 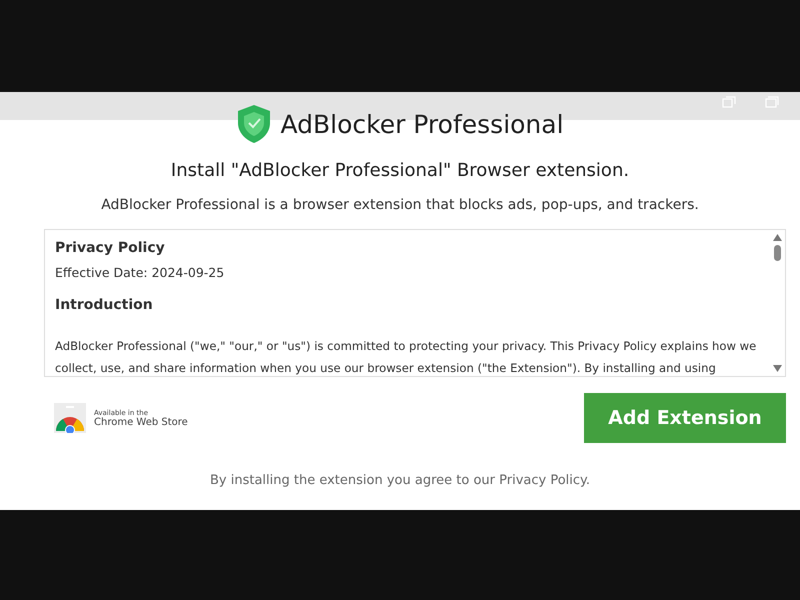 What do you see at coordinates (777, 368) in the screenshot?
I see `scroll-down-icon` at bounding box center [777, 368].